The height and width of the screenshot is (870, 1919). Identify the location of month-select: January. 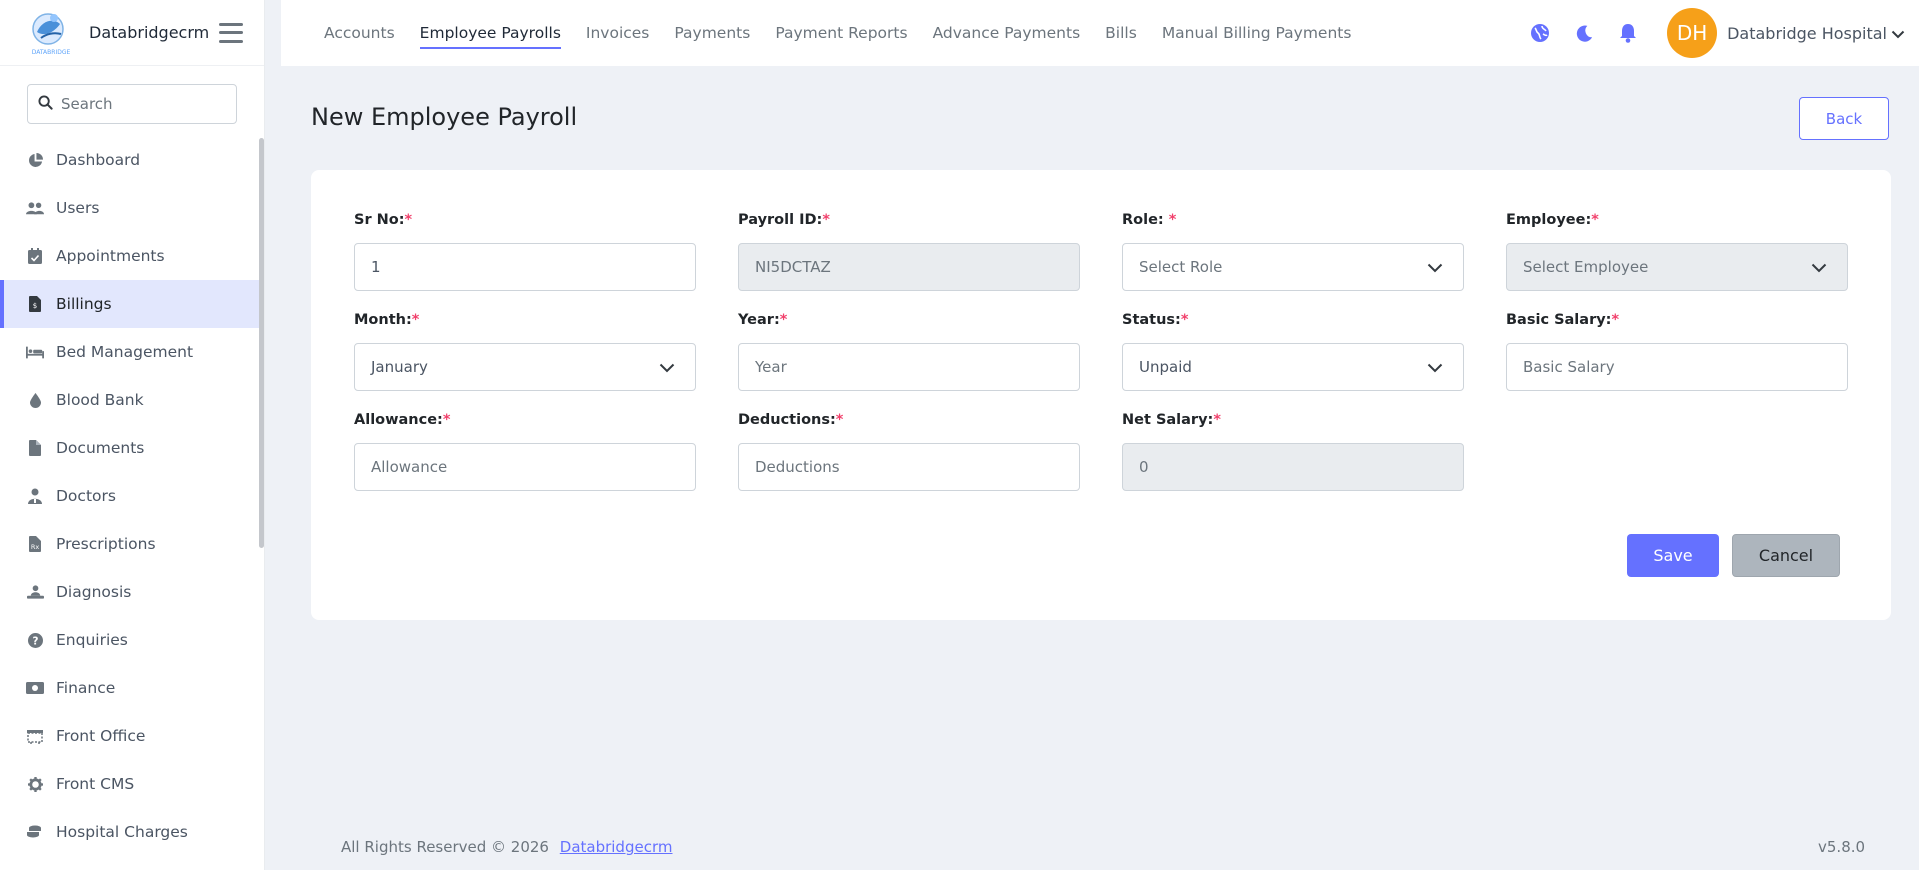
(525, 367).